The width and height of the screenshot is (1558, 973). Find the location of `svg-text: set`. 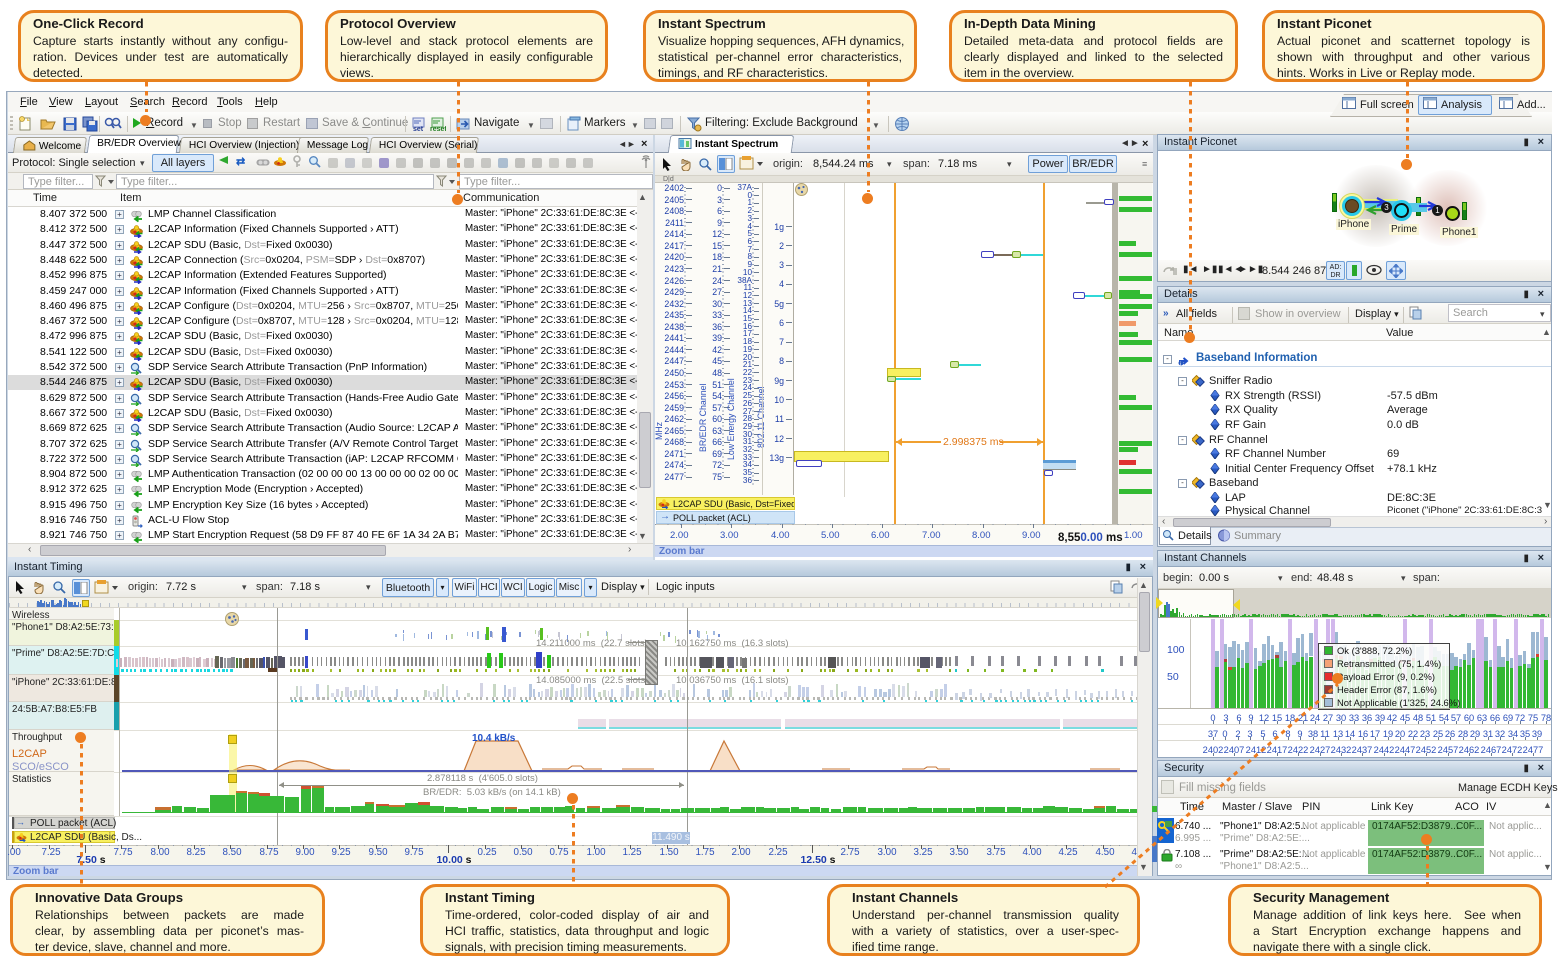

svg-text: set is located at coordinates (418, 129).